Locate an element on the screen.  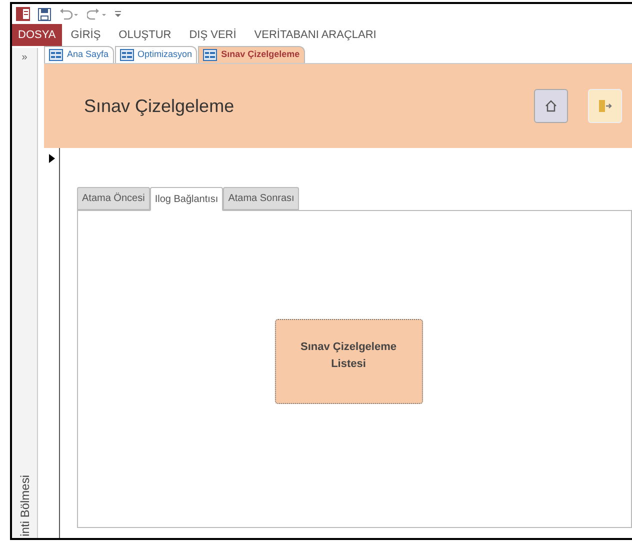
ribbon-tab: VERİTABANI ARAÇLARI is located at coordinates (315, 35).